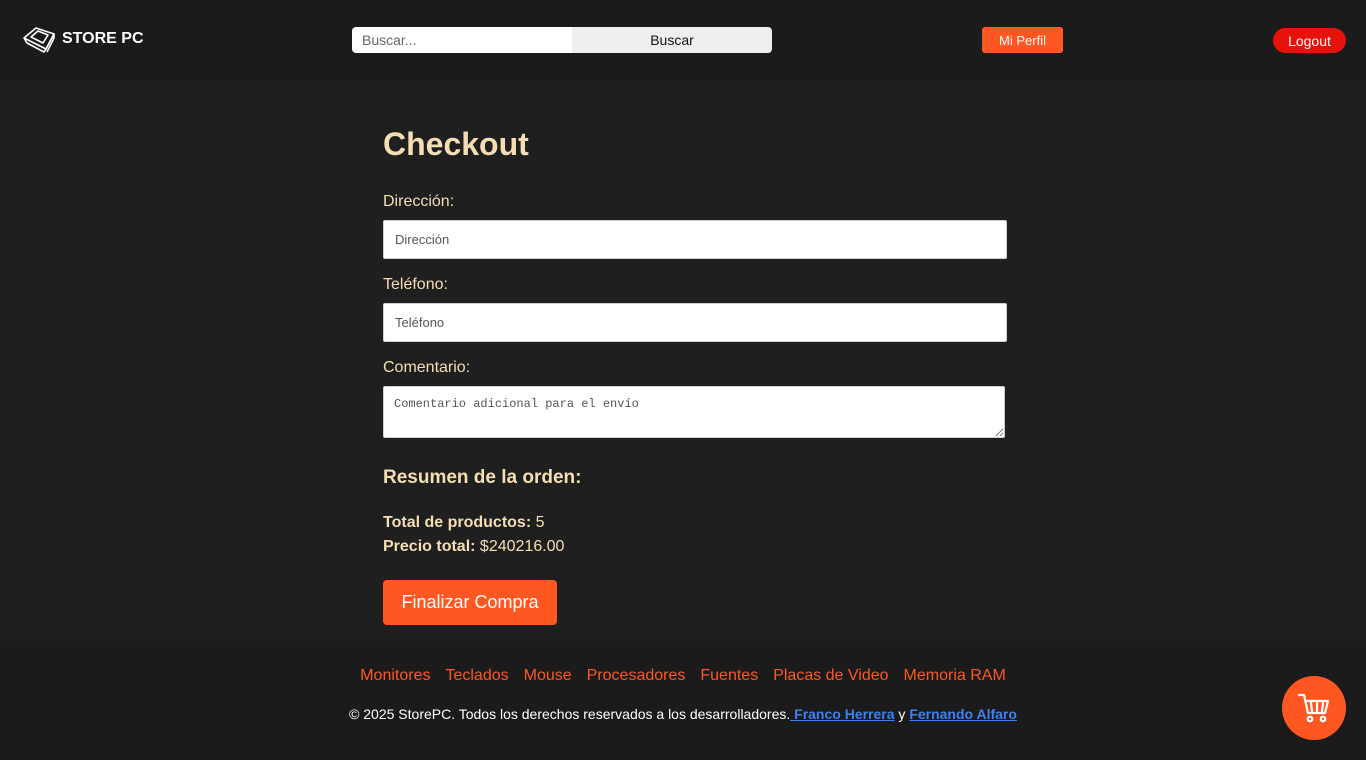 Image resolution: width=1366 pixels, height=760 pixels. Describe the element at coordinates (462, 40) in the screenshot. I see `search-input` at that location.